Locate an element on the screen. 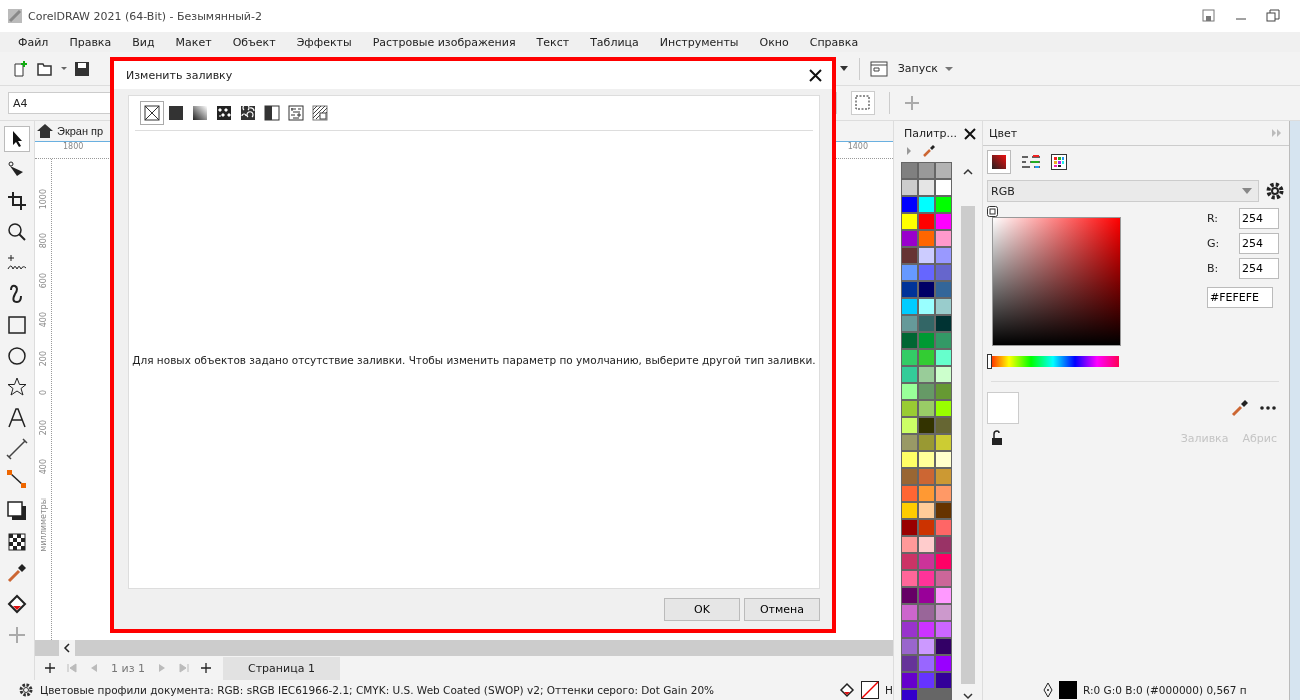  collapse-icon is located at coordinates (1277, 133).